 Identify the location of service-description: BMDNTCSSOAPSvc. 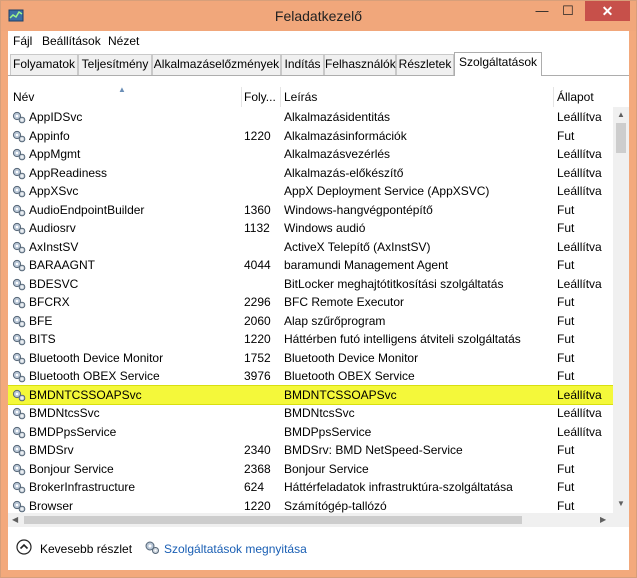
(340, 394).